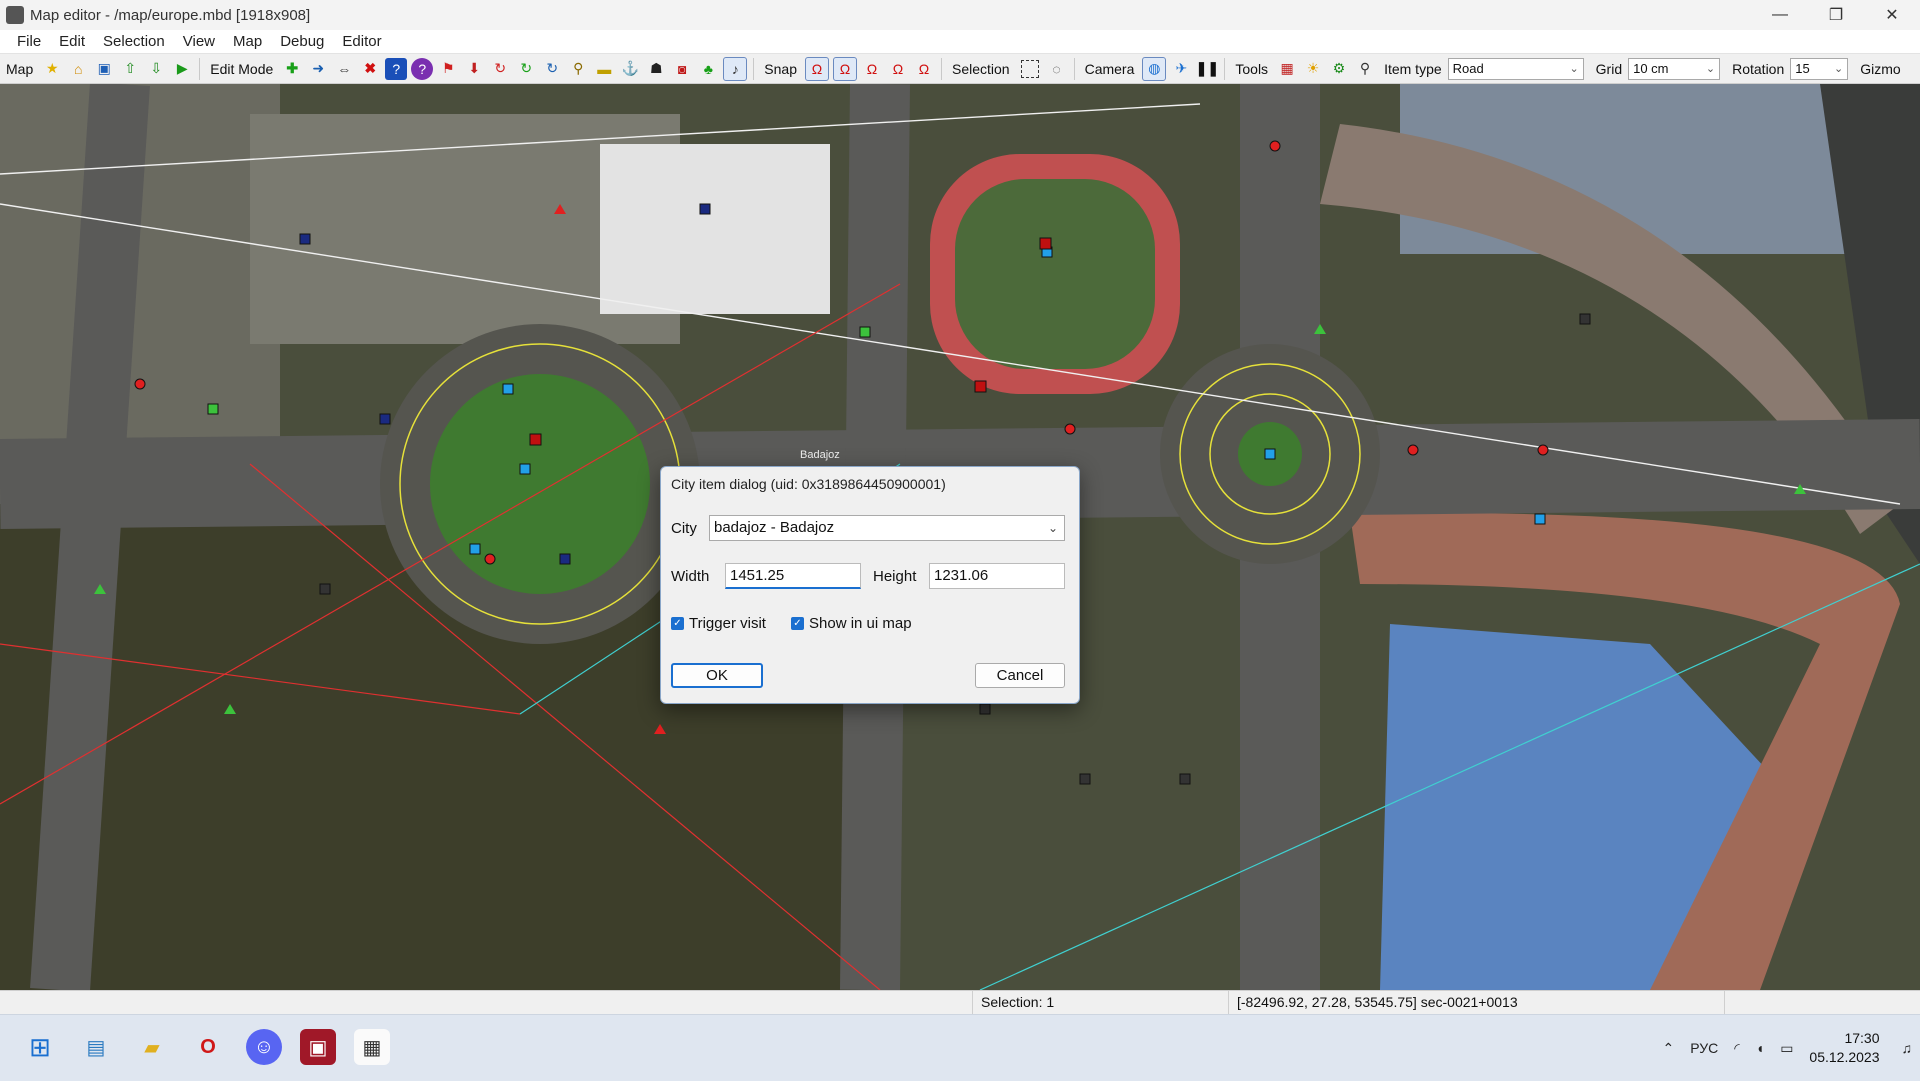  I want to click on city-label: City, so click(684, 528).